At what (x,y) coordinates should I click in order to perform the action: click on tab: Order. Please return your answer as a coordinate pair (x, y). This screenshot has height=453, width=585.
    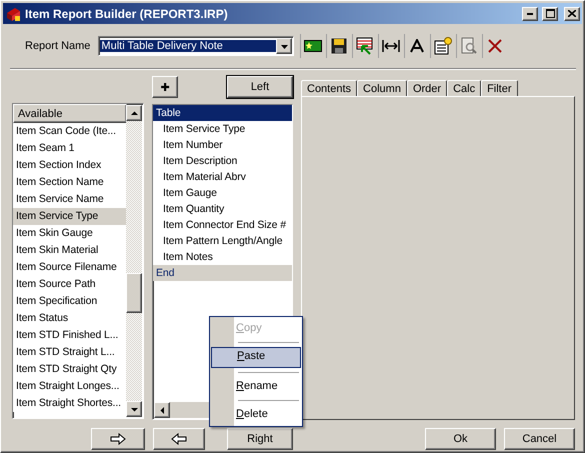
    Looking at the image, I should click on (427, 88).